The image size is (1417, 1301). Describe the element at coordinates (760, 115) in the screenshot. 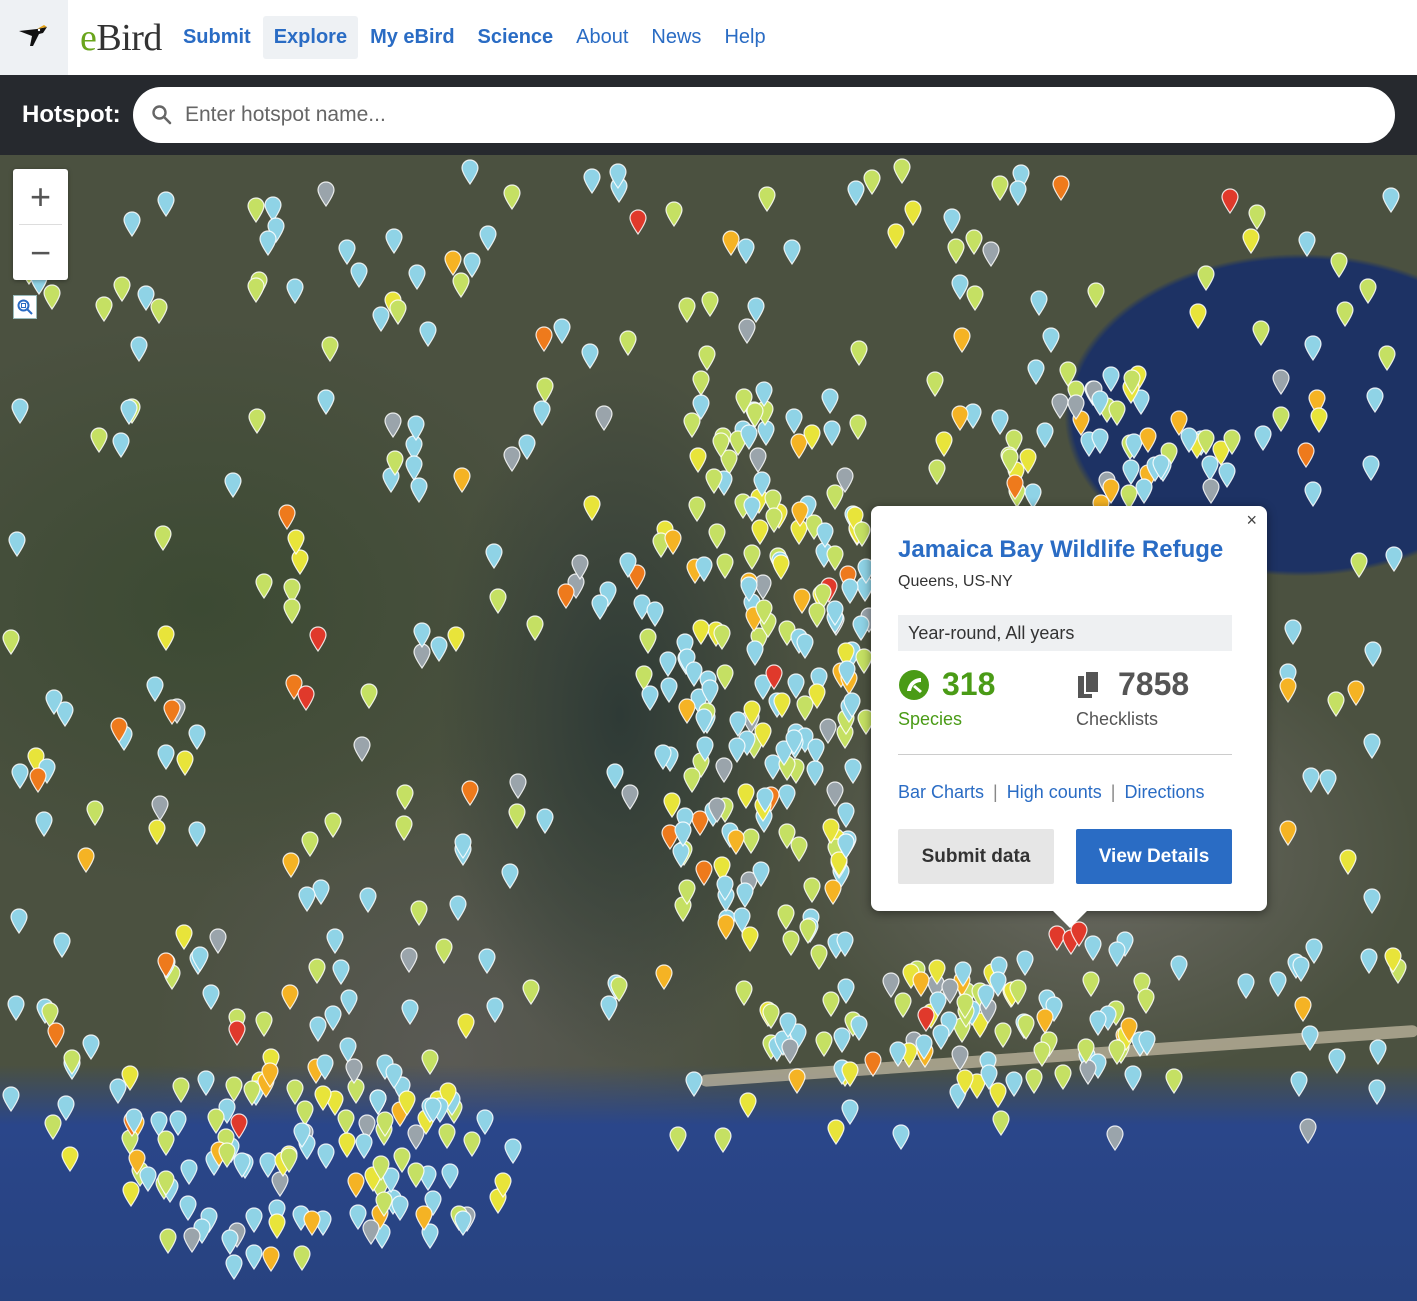

I see `hotspot-search-input` at that location.